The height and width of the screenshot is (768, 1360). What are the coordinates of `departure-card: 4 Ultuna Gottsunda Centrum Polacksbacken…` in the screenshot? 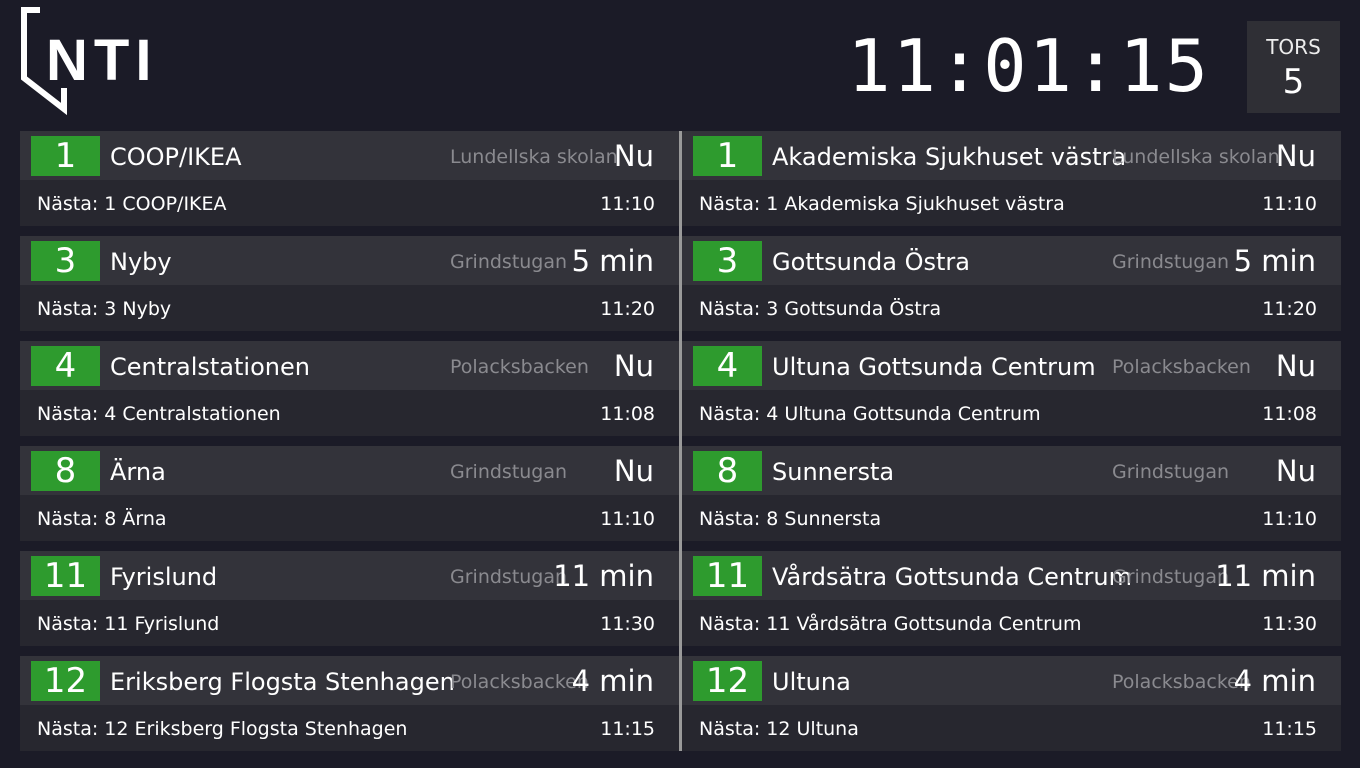 It's located at (1011, 388).